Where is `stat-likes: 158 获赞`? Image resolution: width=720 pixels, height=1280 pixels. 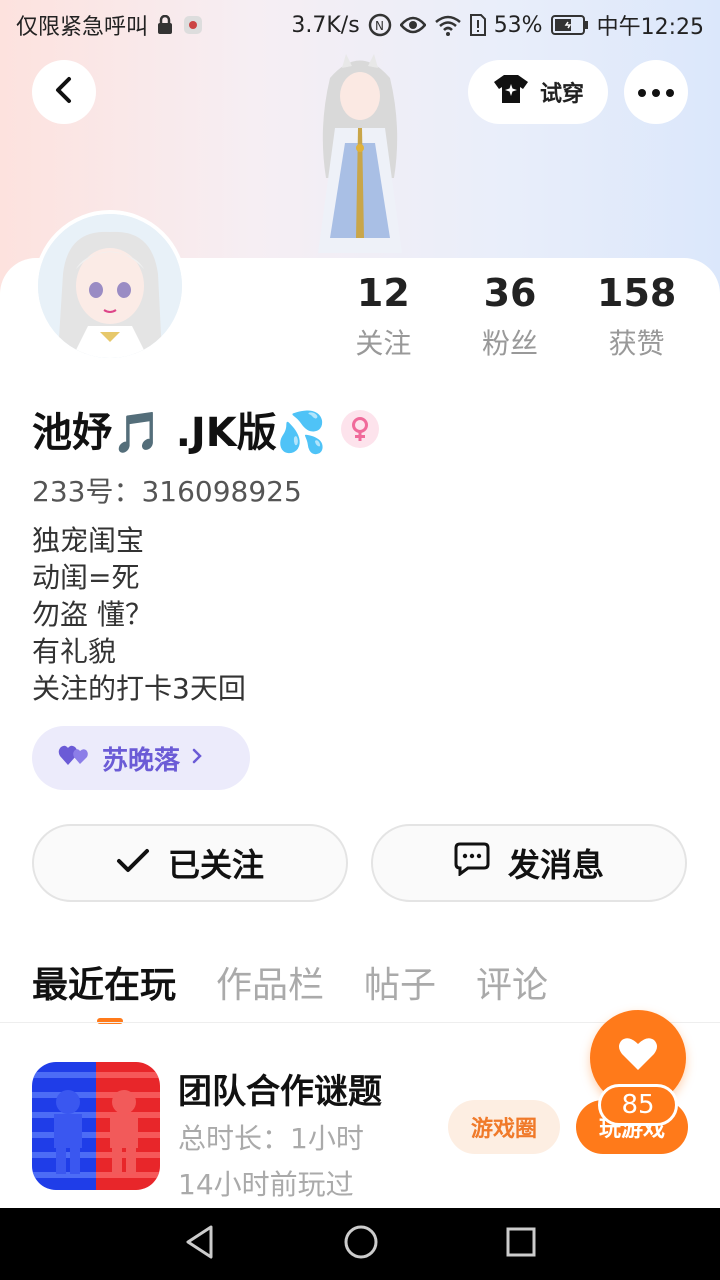
stat-likes: 158 获赞 is located at coordinates (636, 316).